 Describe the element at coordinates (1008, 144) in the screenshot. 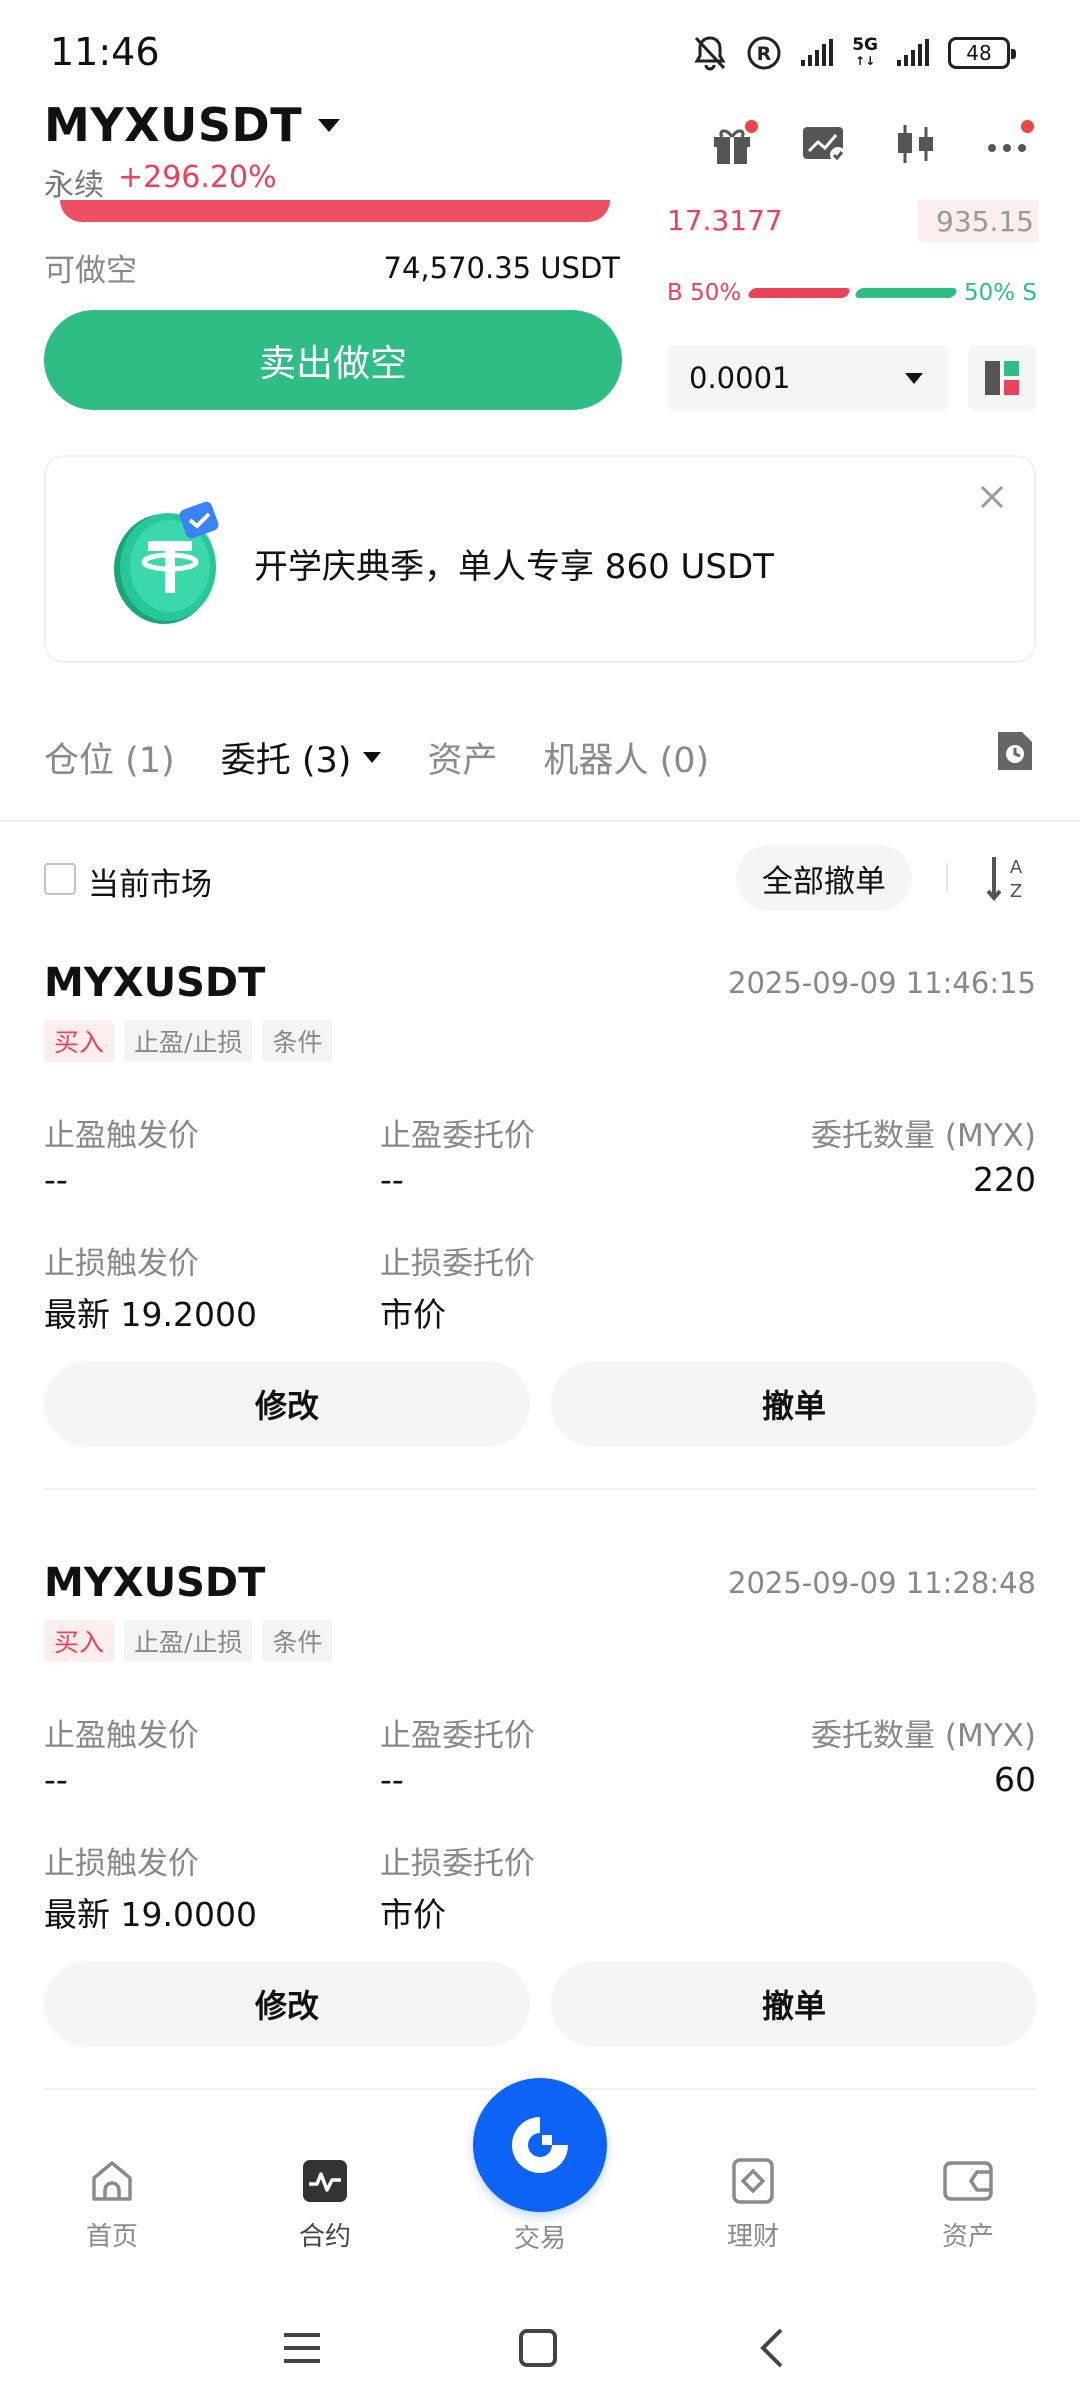

I see `more-button` at that location.